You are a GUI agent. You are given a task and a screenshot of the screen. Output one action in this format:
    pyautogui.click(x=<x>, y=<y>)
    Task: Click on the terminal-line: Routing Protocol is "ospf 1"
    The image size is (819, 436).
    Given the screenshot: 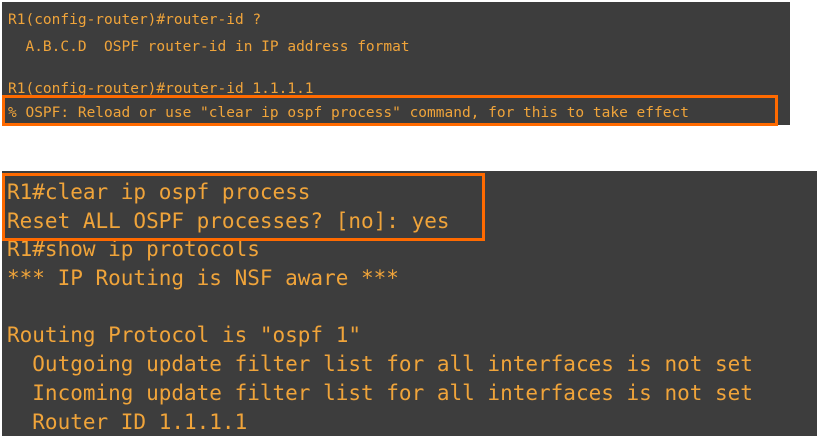 What is the action you would take?
    pyautogui.click(x=184, y=335)
    